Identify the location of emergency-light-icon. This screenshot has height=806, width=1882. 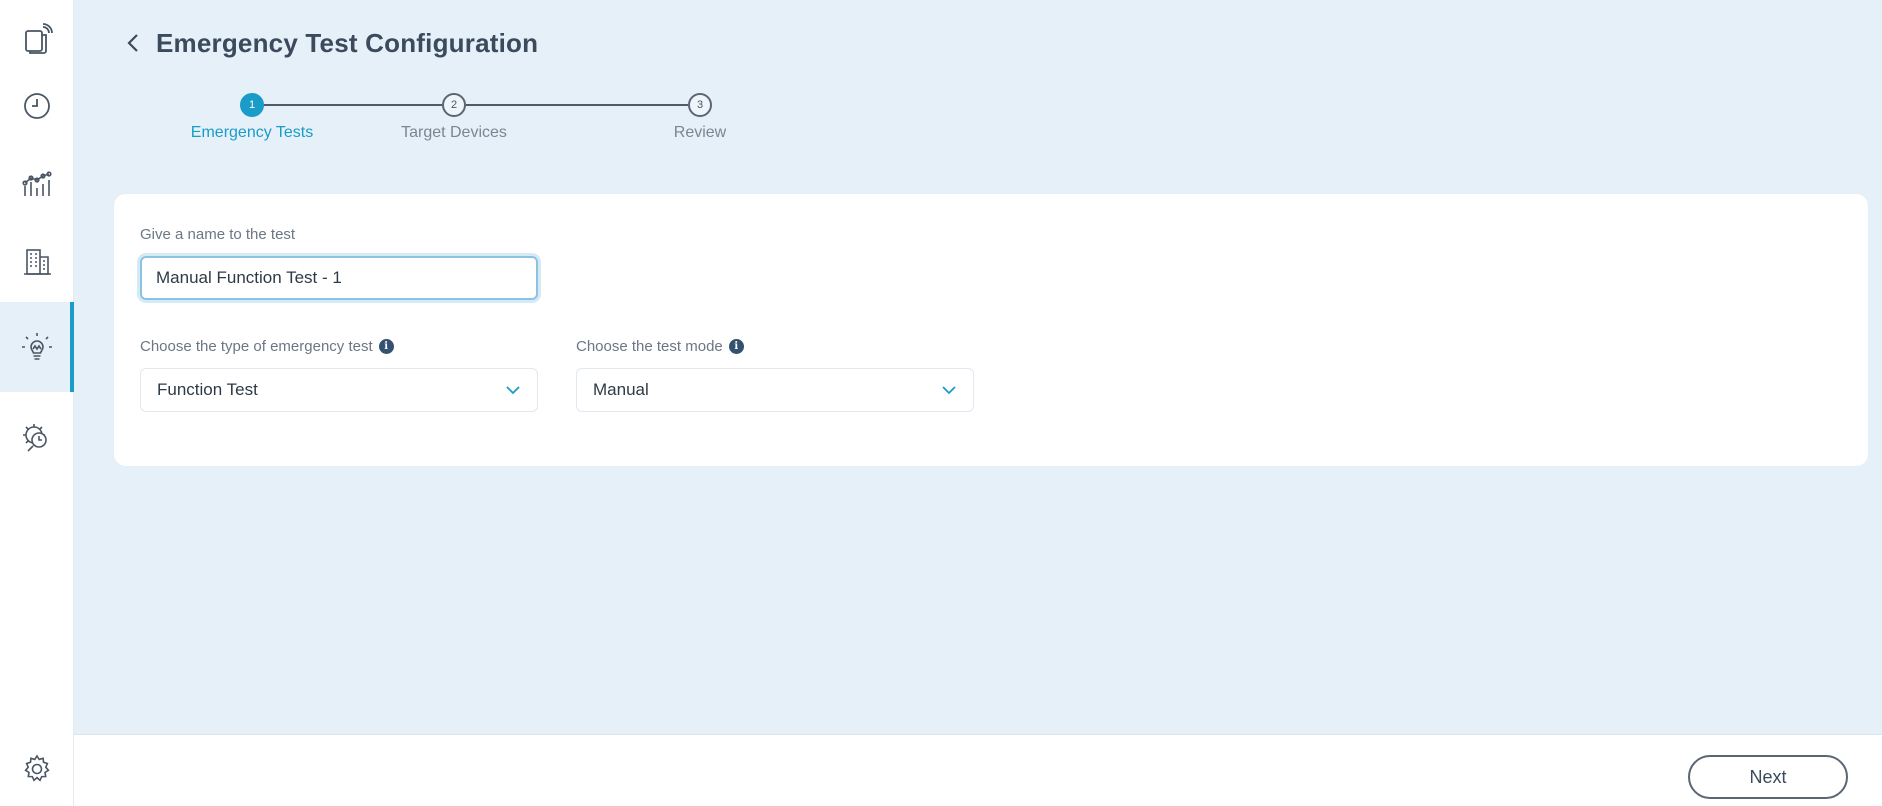
(37, 346).